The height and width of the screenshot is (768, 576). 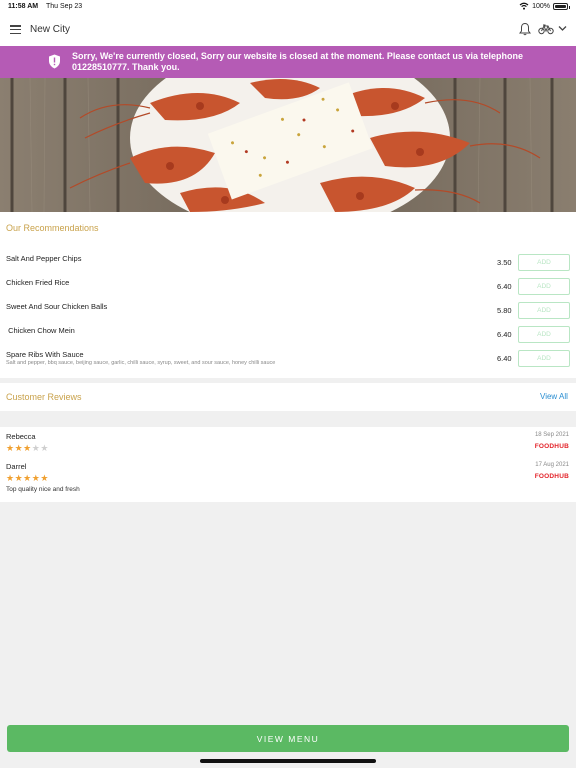 What do you see at coordinates (552, 465) in the screenshot?
I see `review-date: 17 Aug 2021` at bounding box center [552, 465].